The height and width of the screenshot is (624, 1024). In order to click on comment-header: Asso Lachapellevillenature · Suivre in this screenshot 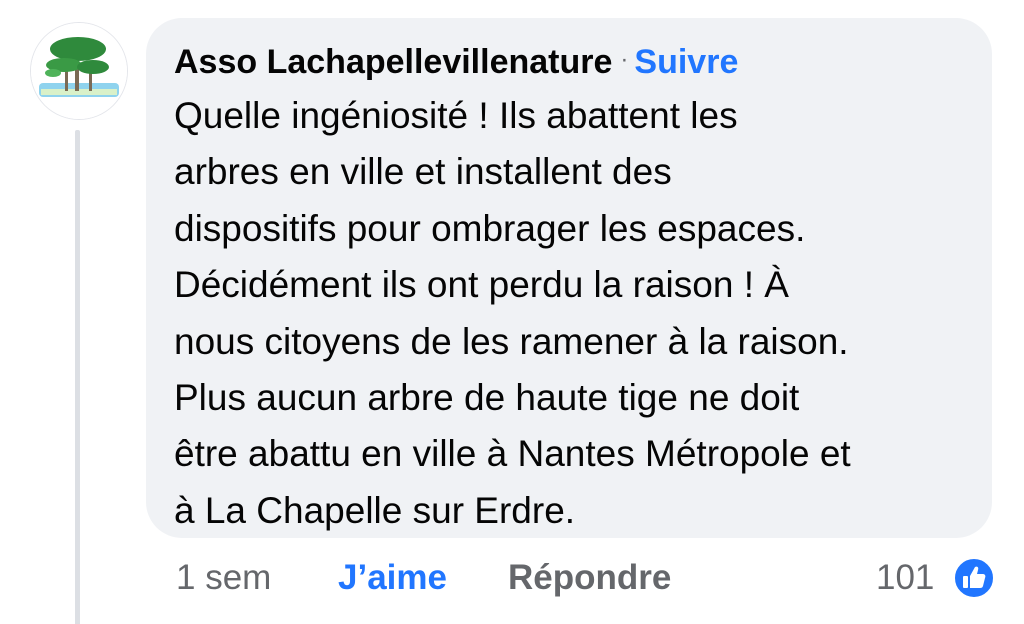, I will do `click(456, 61)`.